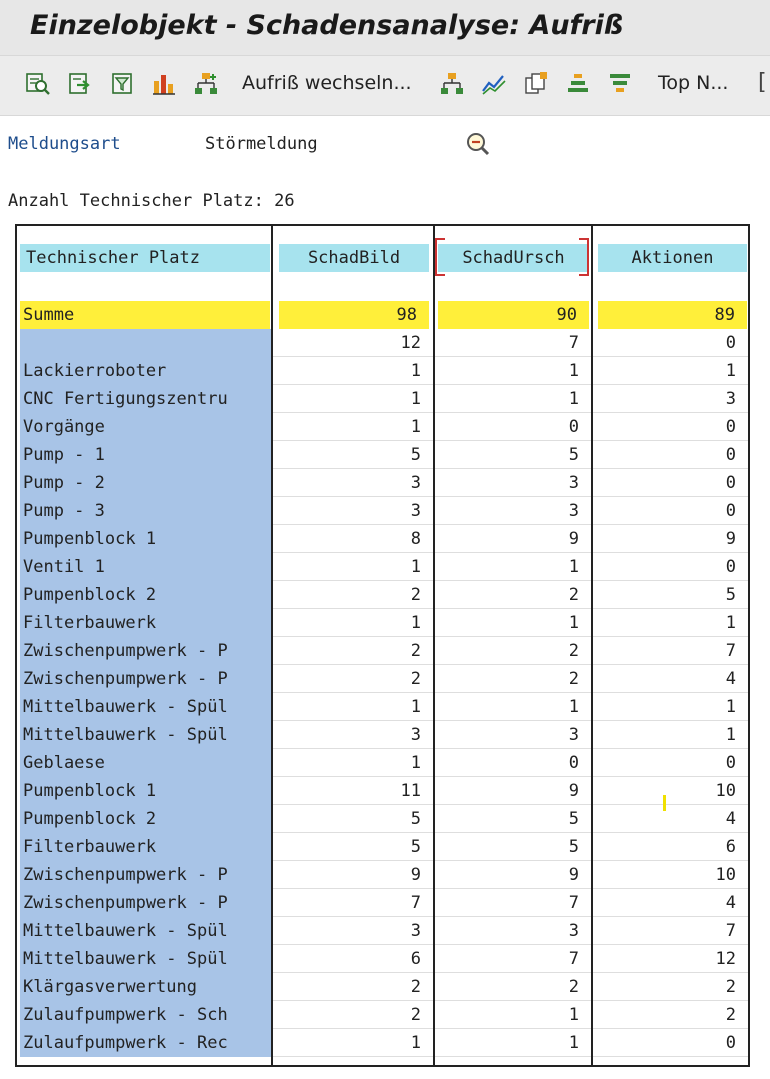  What do you see at coordinates (145, 427) in the screenshot?
I see `technical-location-cell: Vorgänge` at bounding box center [145, 427].